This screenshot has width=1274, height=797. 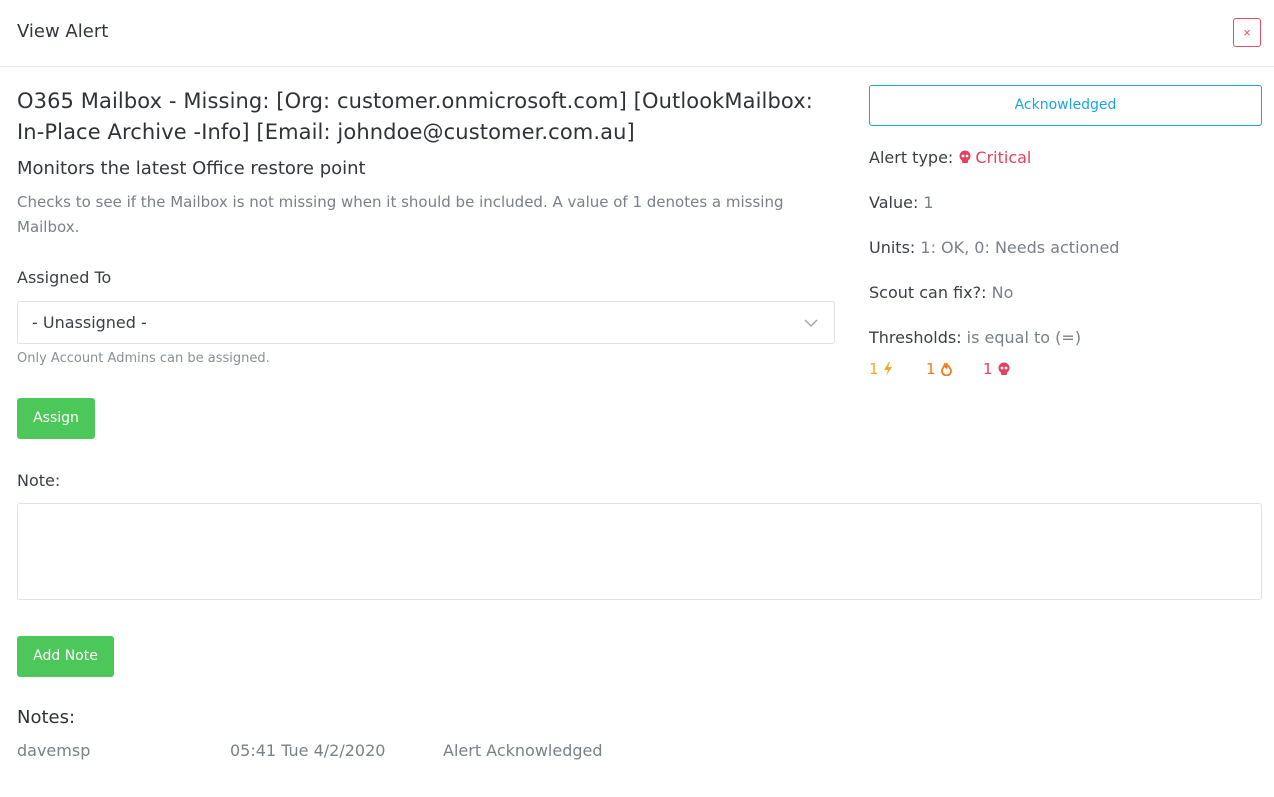 I want to click on threshold-warning-value: 1, so click(x=874, y=369).